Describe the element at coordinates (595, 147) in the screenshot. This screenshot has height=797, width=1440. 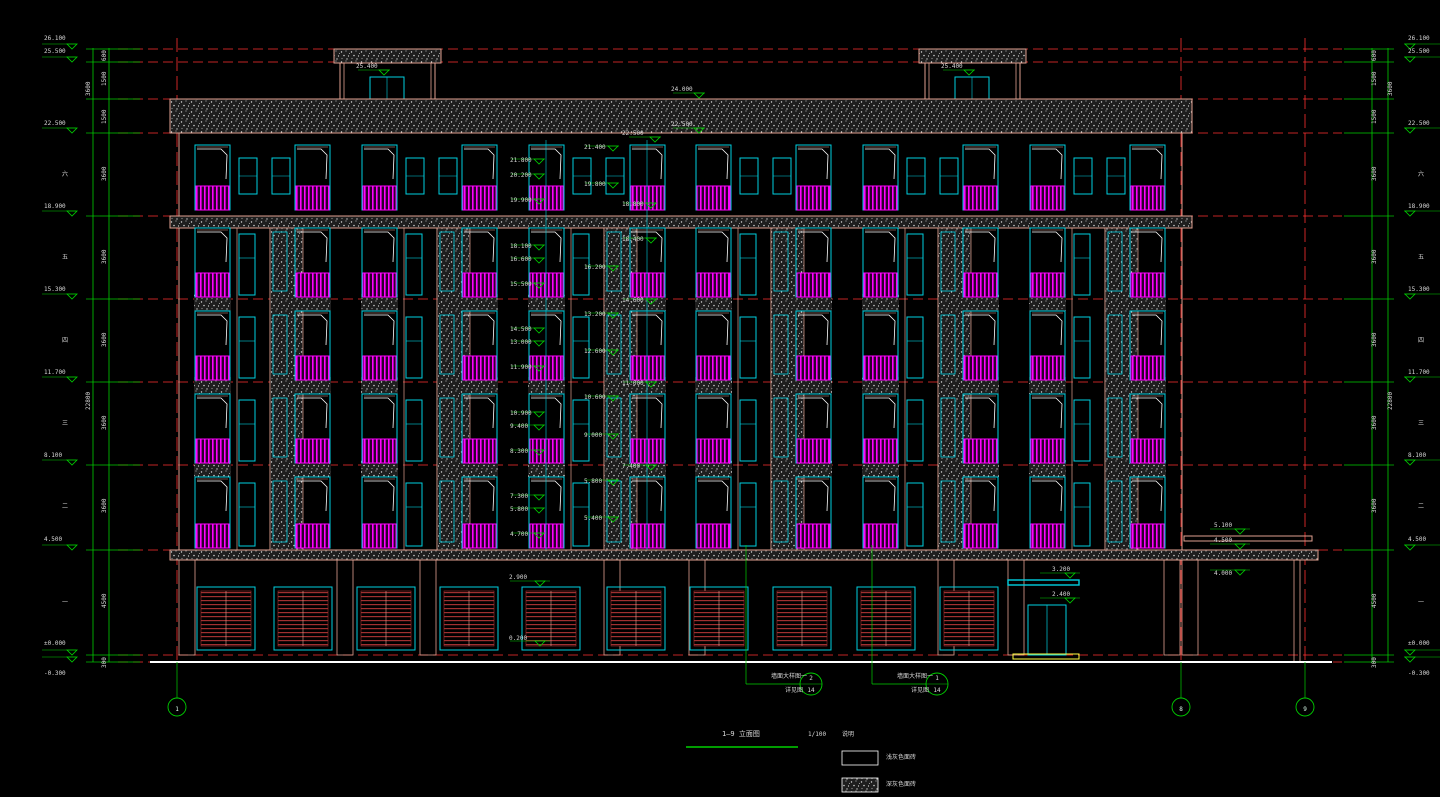
I see `elevation-mark: 21.400` at that location.